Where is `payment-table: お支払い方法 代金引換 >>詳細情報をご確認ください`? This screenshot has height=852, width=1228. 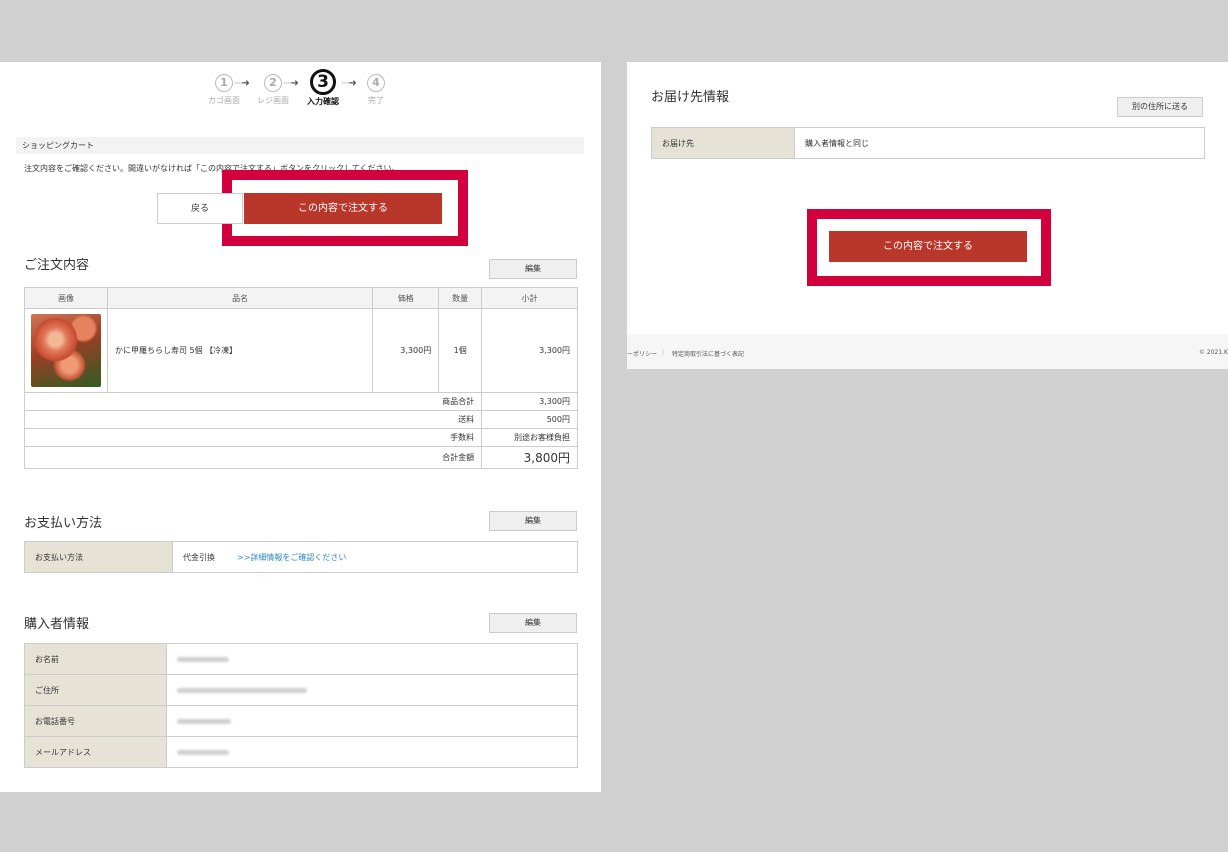 payment-table: お支払い方法 代金引換 >>詳細情報をご確認ください is located at coordinates (301, 557).